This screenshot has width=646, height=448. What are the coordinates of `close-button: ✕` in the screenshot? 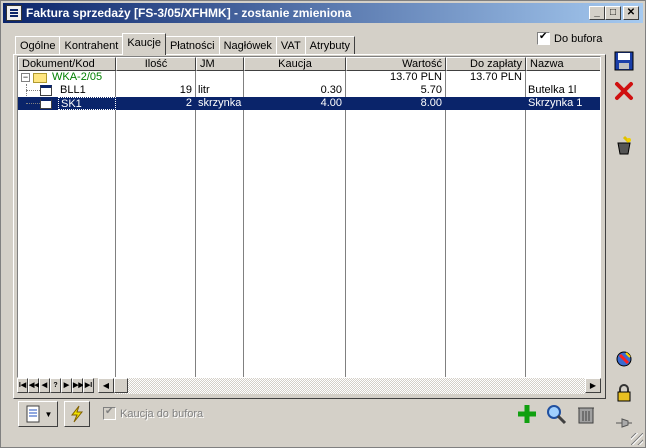 It's located at (631, 13).